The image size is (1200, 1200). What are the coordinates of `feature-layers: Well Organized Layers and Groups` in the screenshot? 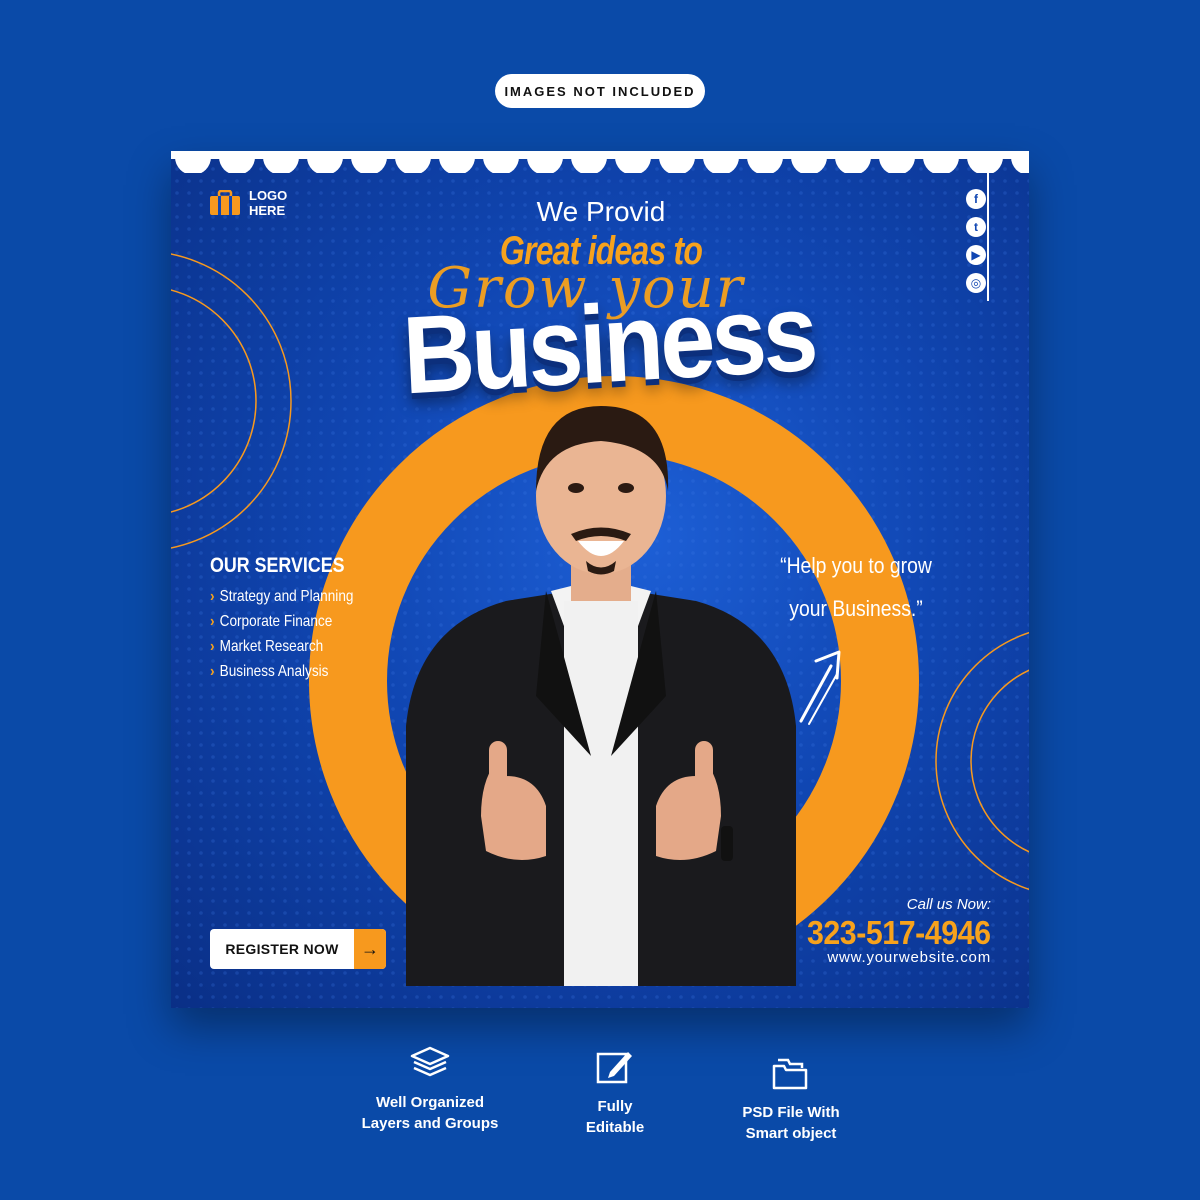 It's located at (430, 1090).